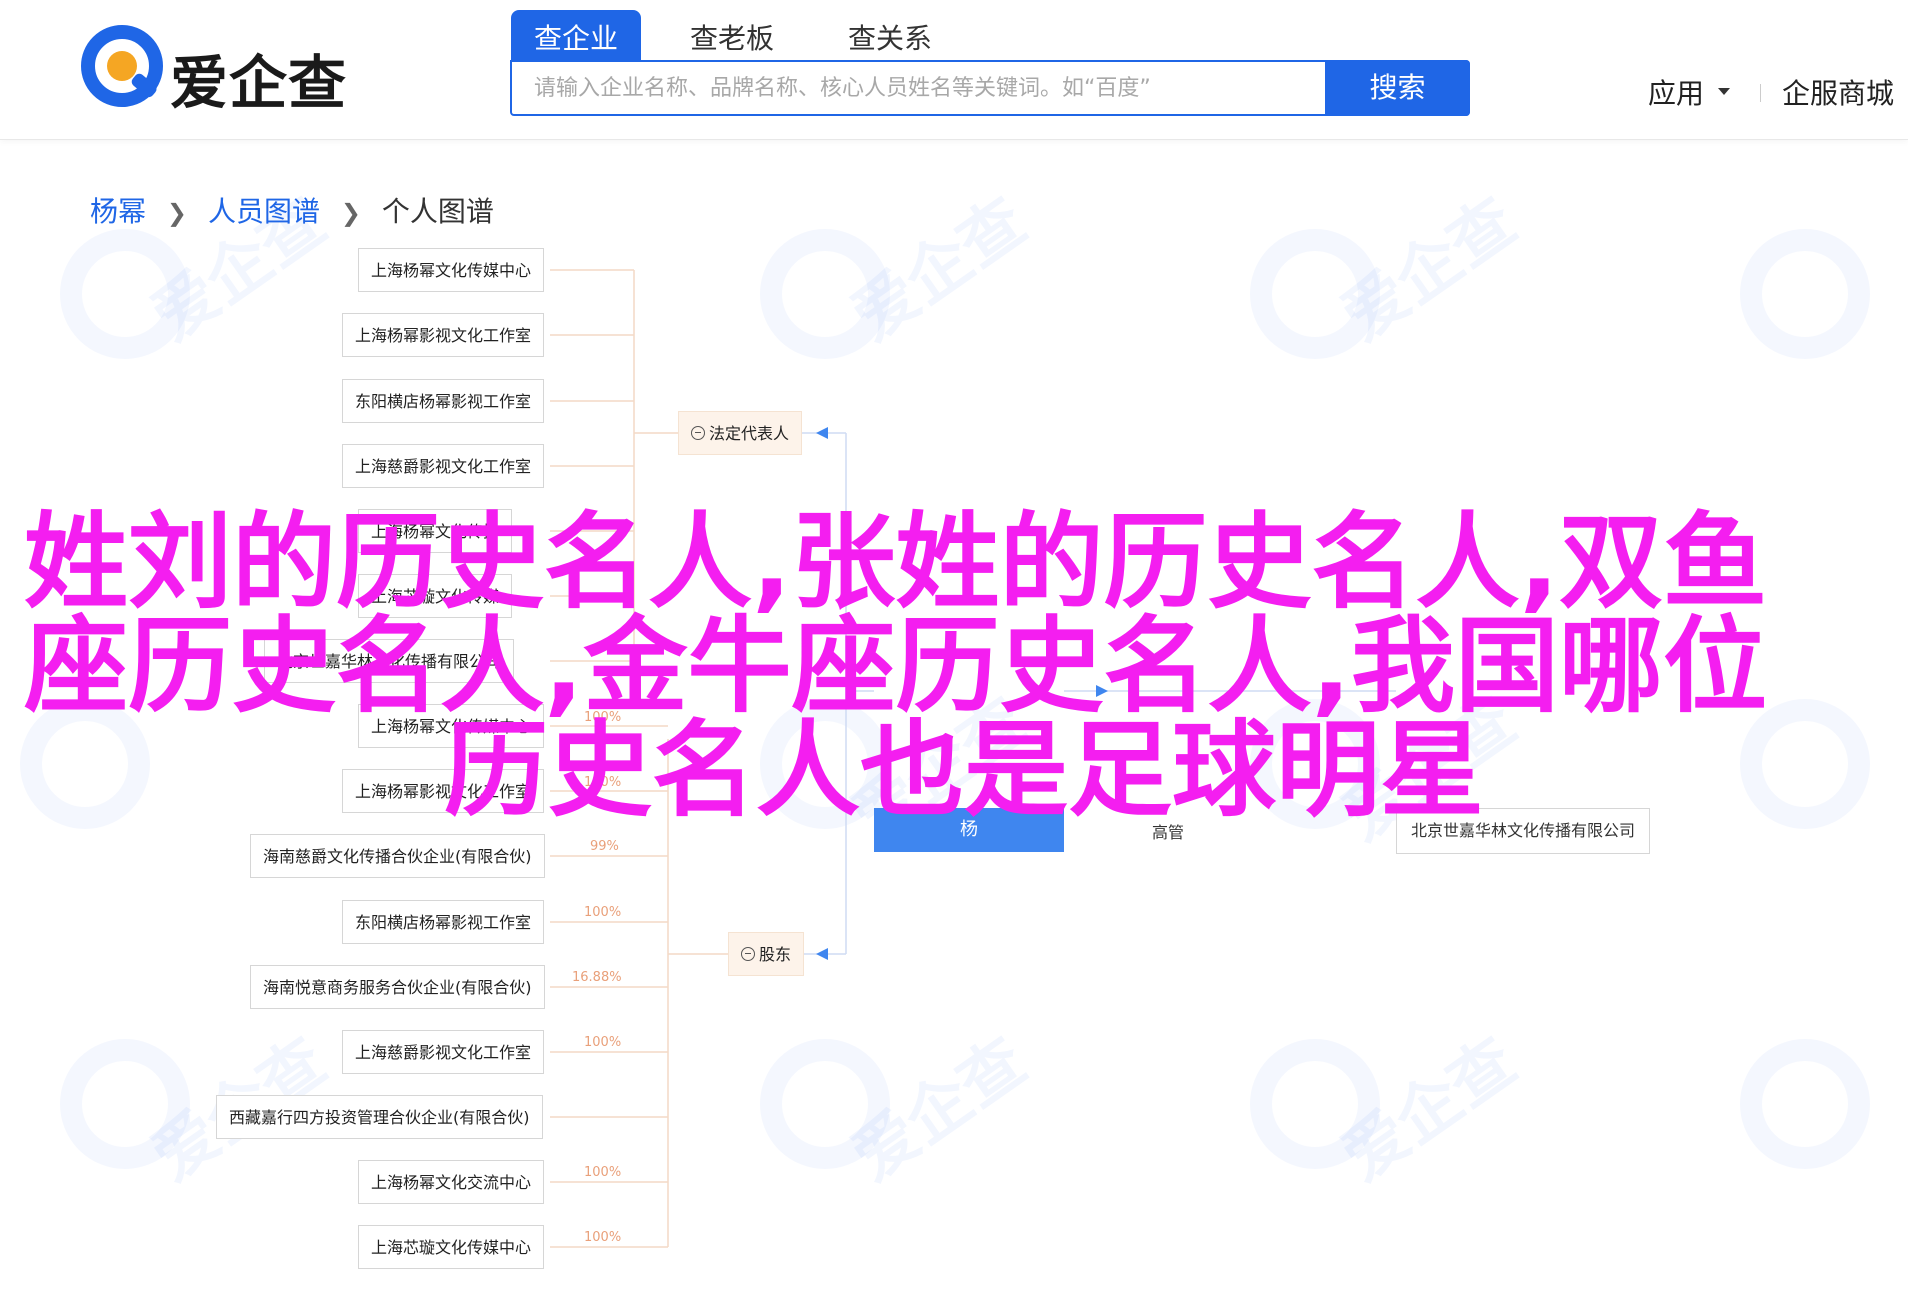 The height and width of the screenshot is (1302, 1908). What do you see at coordinates (921, 88) in the screenshot?
I see `search-input` at bounding box center [921, 88].